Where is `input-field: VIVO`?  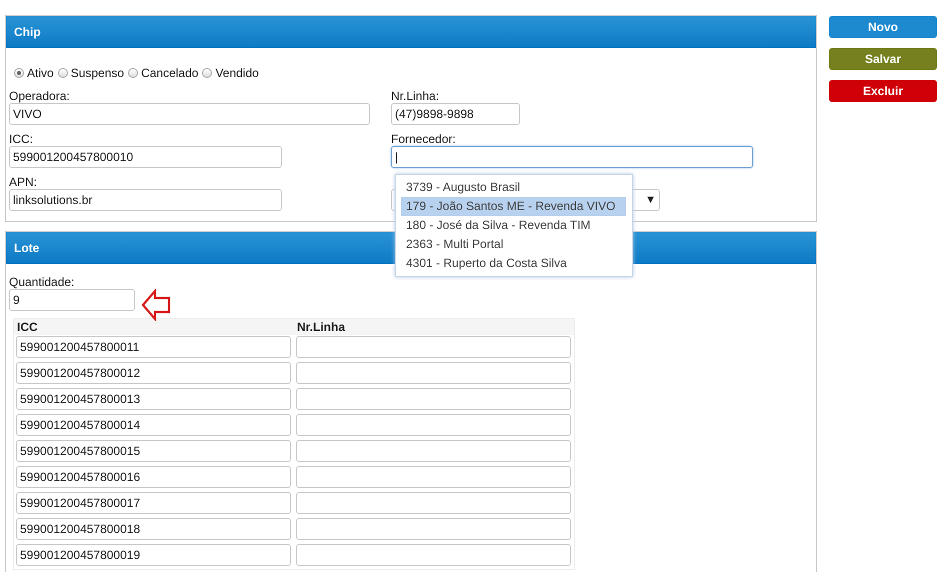
input-field: VIVO is located at coordinates (189, 114).